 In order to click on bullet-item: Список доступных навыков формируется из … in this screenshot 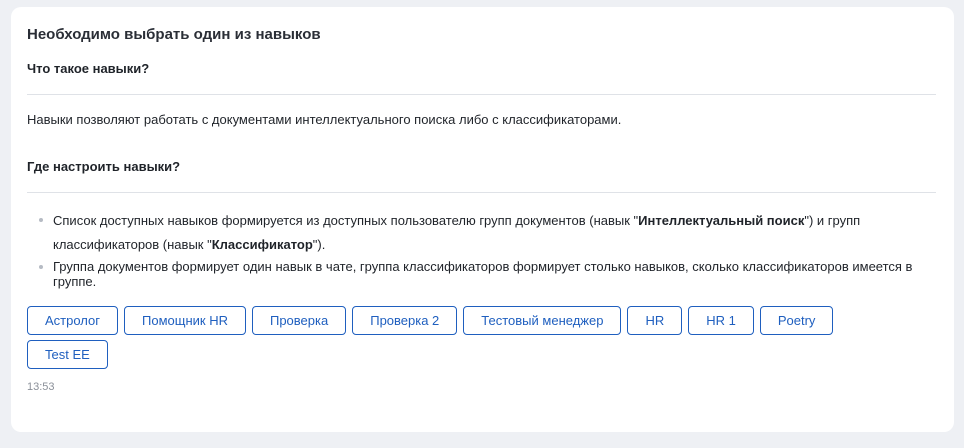, I will do `click(486, 233)`.